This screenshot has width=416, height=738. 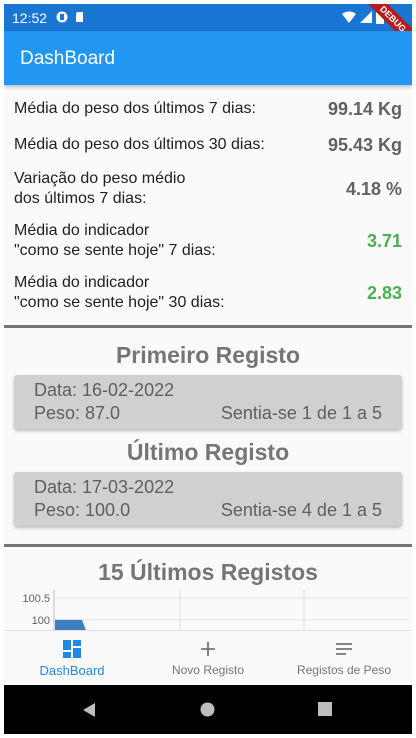 What do you see at coordinates (366, 17) in the screenshot?
I see `signal-icon` at bounding box center [366, 17].